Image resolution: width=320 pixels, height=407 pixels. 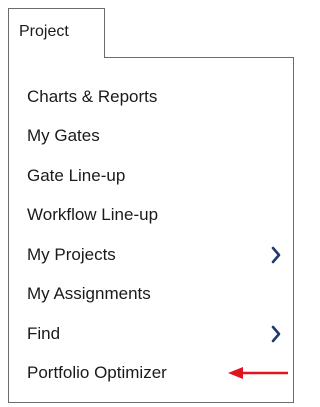 I want to click on menu-item-label: My Projects, so click(x=71, y=254).